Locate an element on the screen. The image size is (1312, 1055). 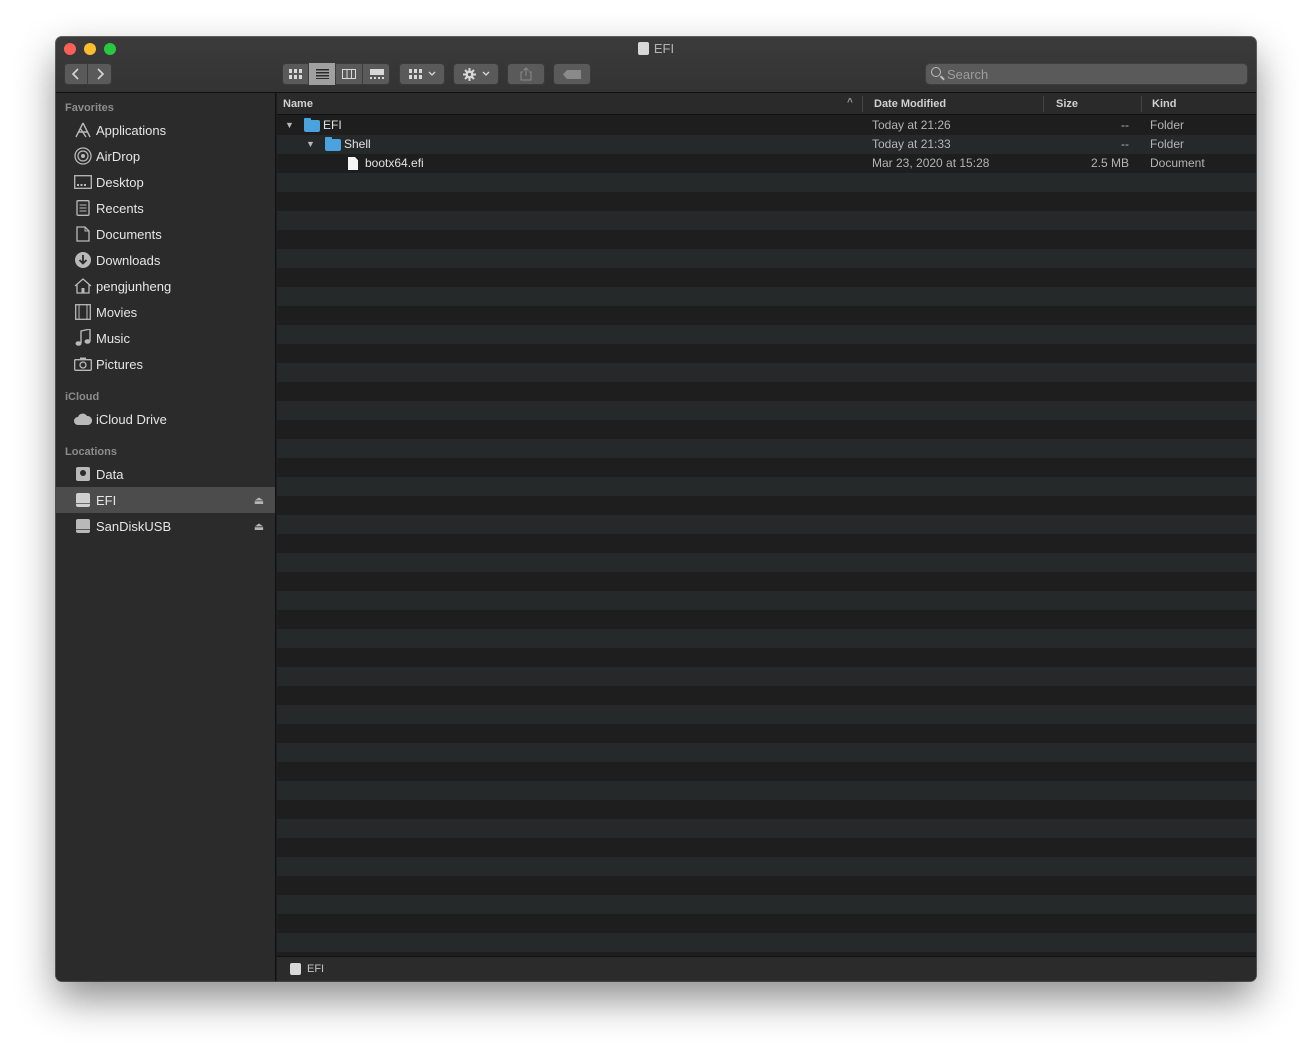
group-by-control is located at coordinates (422, 74).